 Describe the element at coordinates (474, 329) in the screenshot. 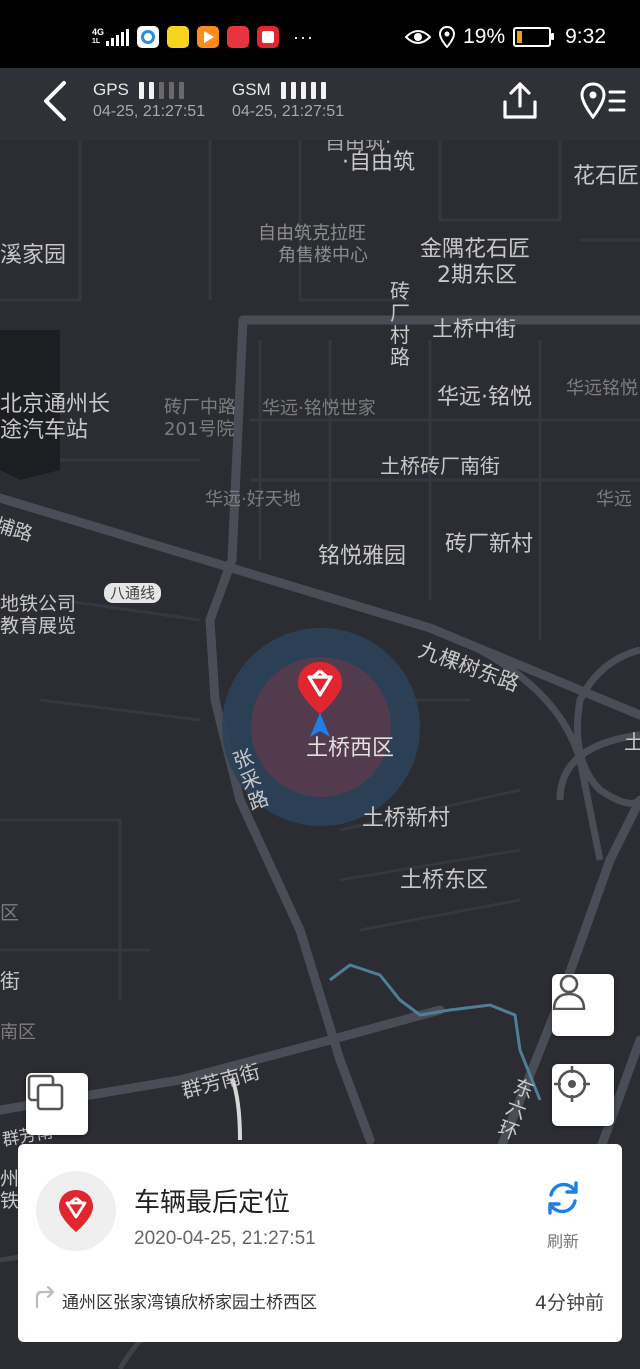

I see `map-label-tuqiao-middle: 土桥中街` at that location.